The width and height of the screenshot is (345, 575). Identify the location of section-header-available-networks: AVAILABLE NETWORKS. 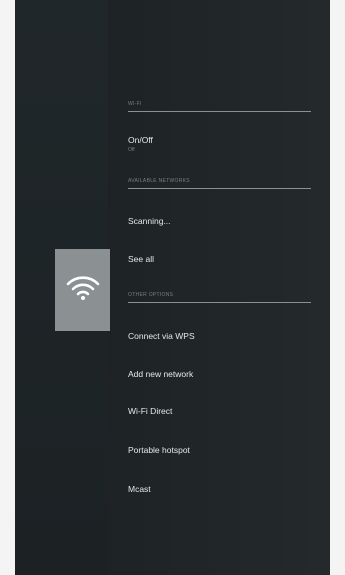
(219, 183).